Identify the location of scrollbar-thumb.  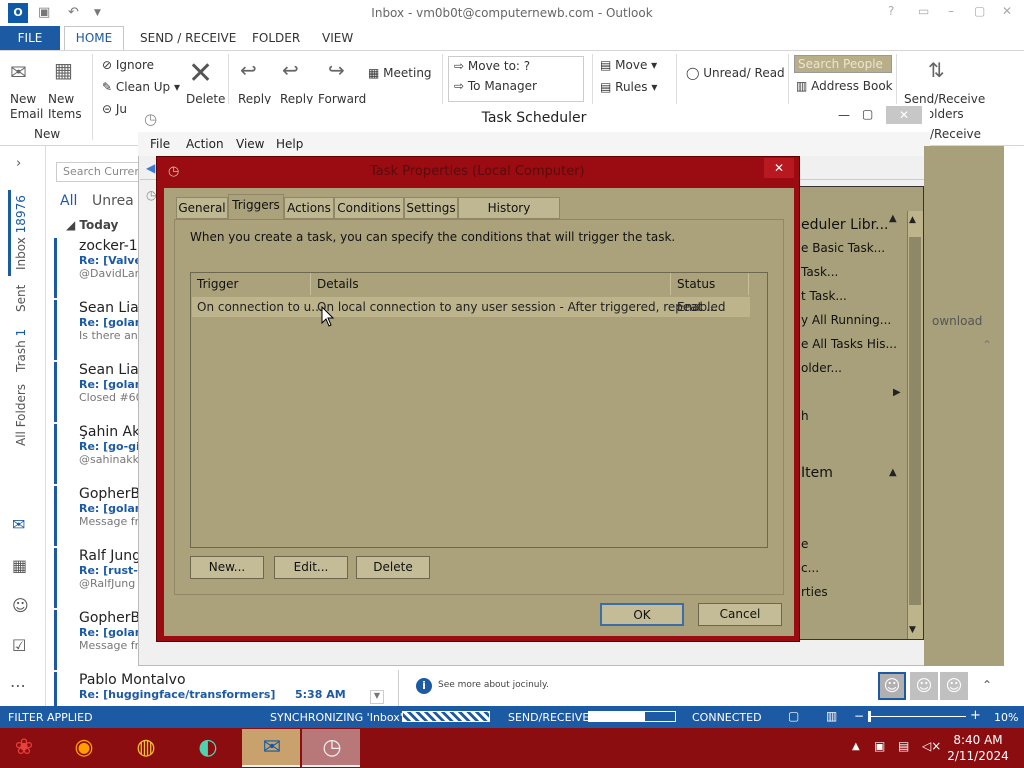
(915, 421).